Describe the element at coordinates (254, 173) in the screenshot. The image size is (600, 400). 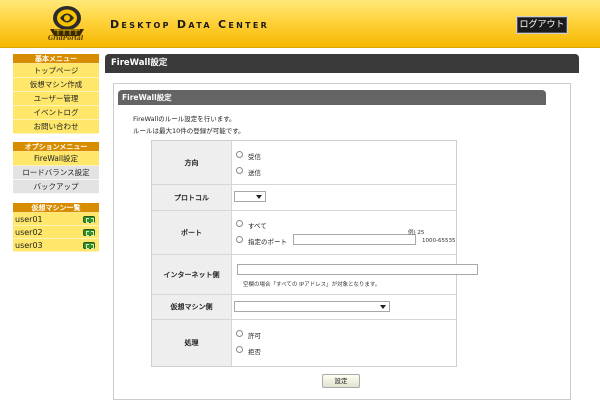
I see `direction-send-label: 送信` at that location.